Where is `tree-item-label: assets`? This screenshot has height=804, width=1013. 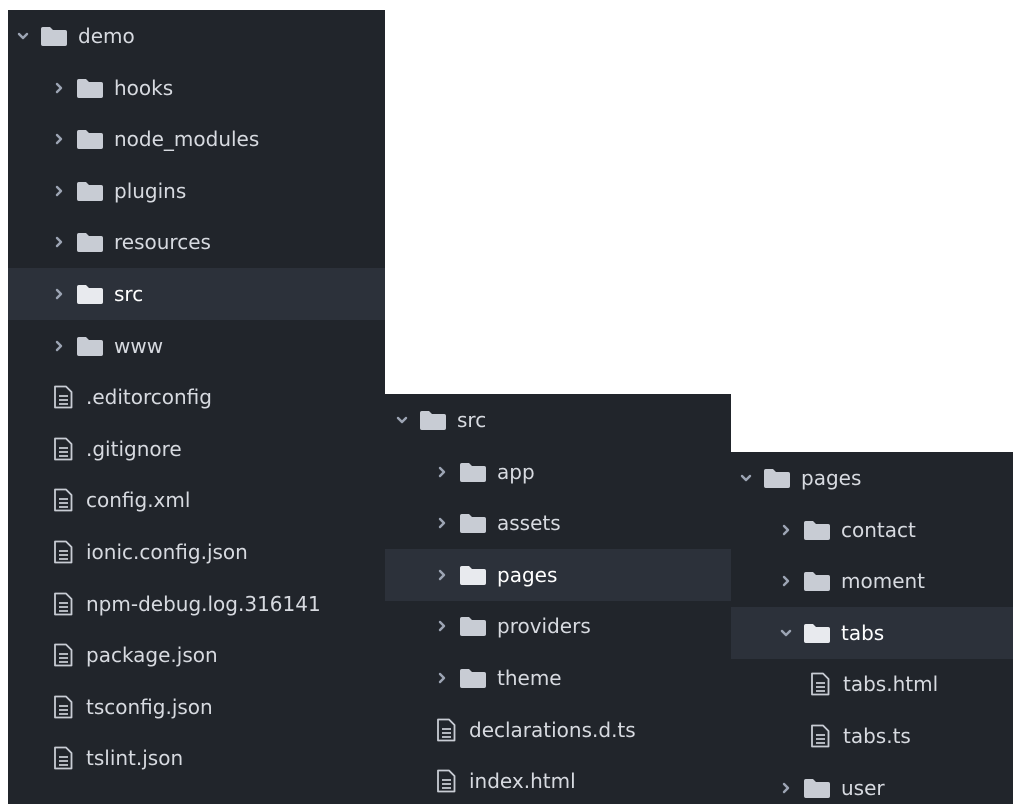 tree-item-label: assets is located at coordinates (529, 523).